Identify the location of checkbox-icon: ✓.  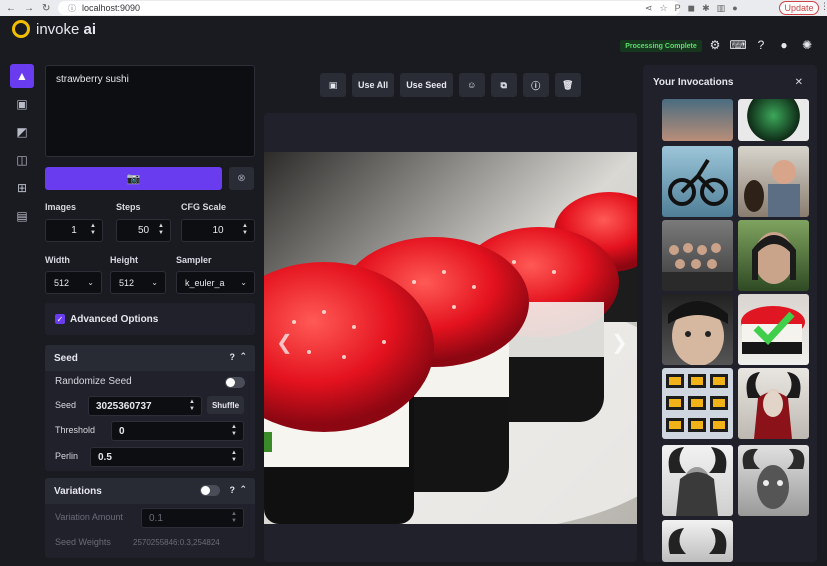
(60, 319).